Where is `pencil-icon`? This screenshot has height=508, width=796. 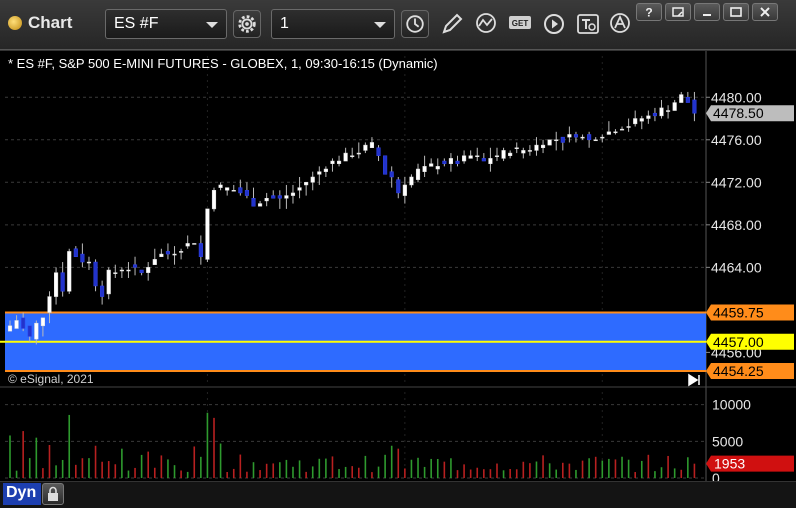
pencil-icon is located at coordinates (452, 23).